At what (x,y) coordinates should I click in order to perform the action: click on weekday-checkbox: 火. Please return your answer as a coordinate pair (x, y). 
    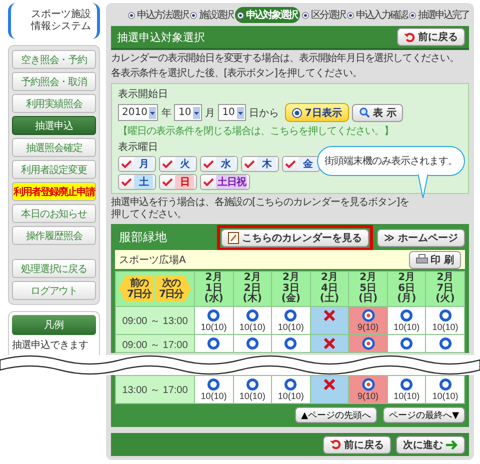
    Looking at the image, I should click on (178, 164).